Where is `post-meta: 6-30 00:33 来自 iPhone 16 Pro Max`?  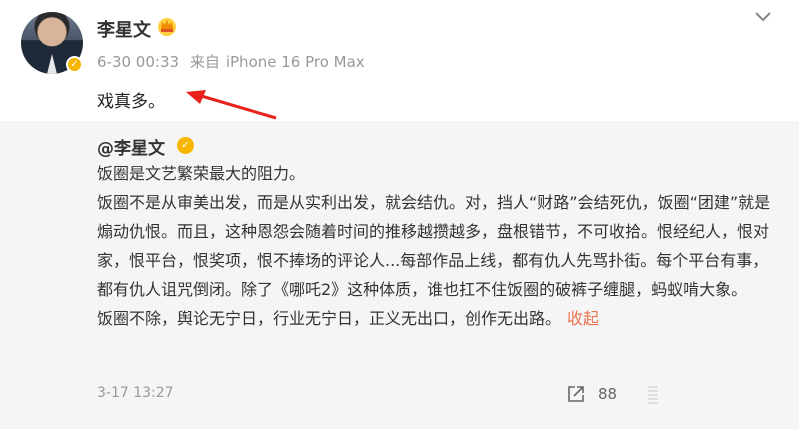
post-meta: 6-30 00:33 来自 iPhone 16 Pro Max is located at coordinates (234, 61).